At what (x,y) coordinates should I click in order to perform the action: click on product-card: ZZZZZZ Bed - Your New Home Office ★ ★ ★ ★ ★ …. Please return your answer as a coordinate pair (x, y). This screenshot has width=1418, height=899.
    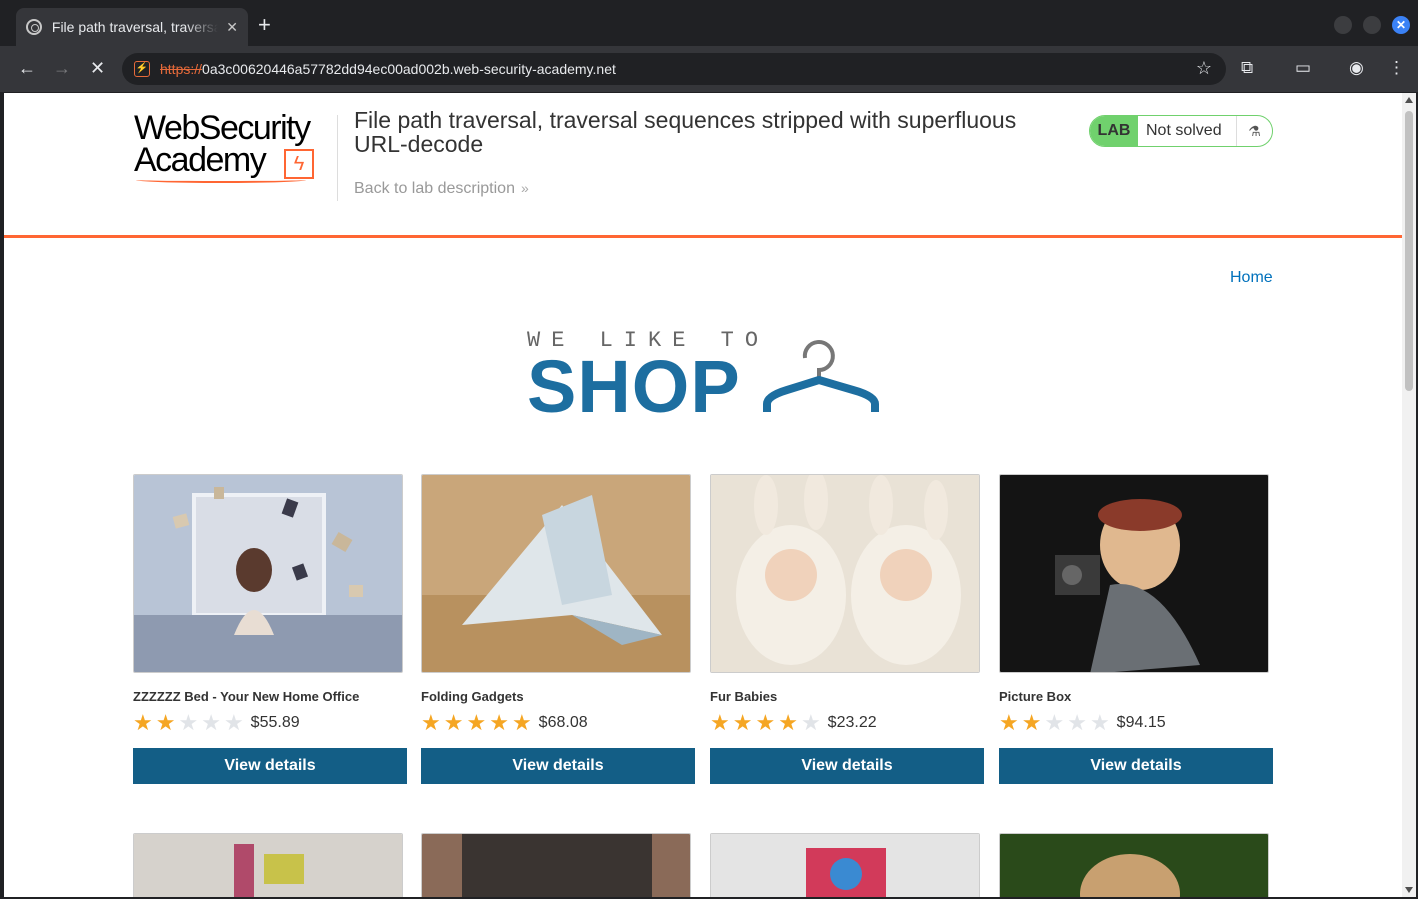
    Looking at the image, I should click on (270, 629).